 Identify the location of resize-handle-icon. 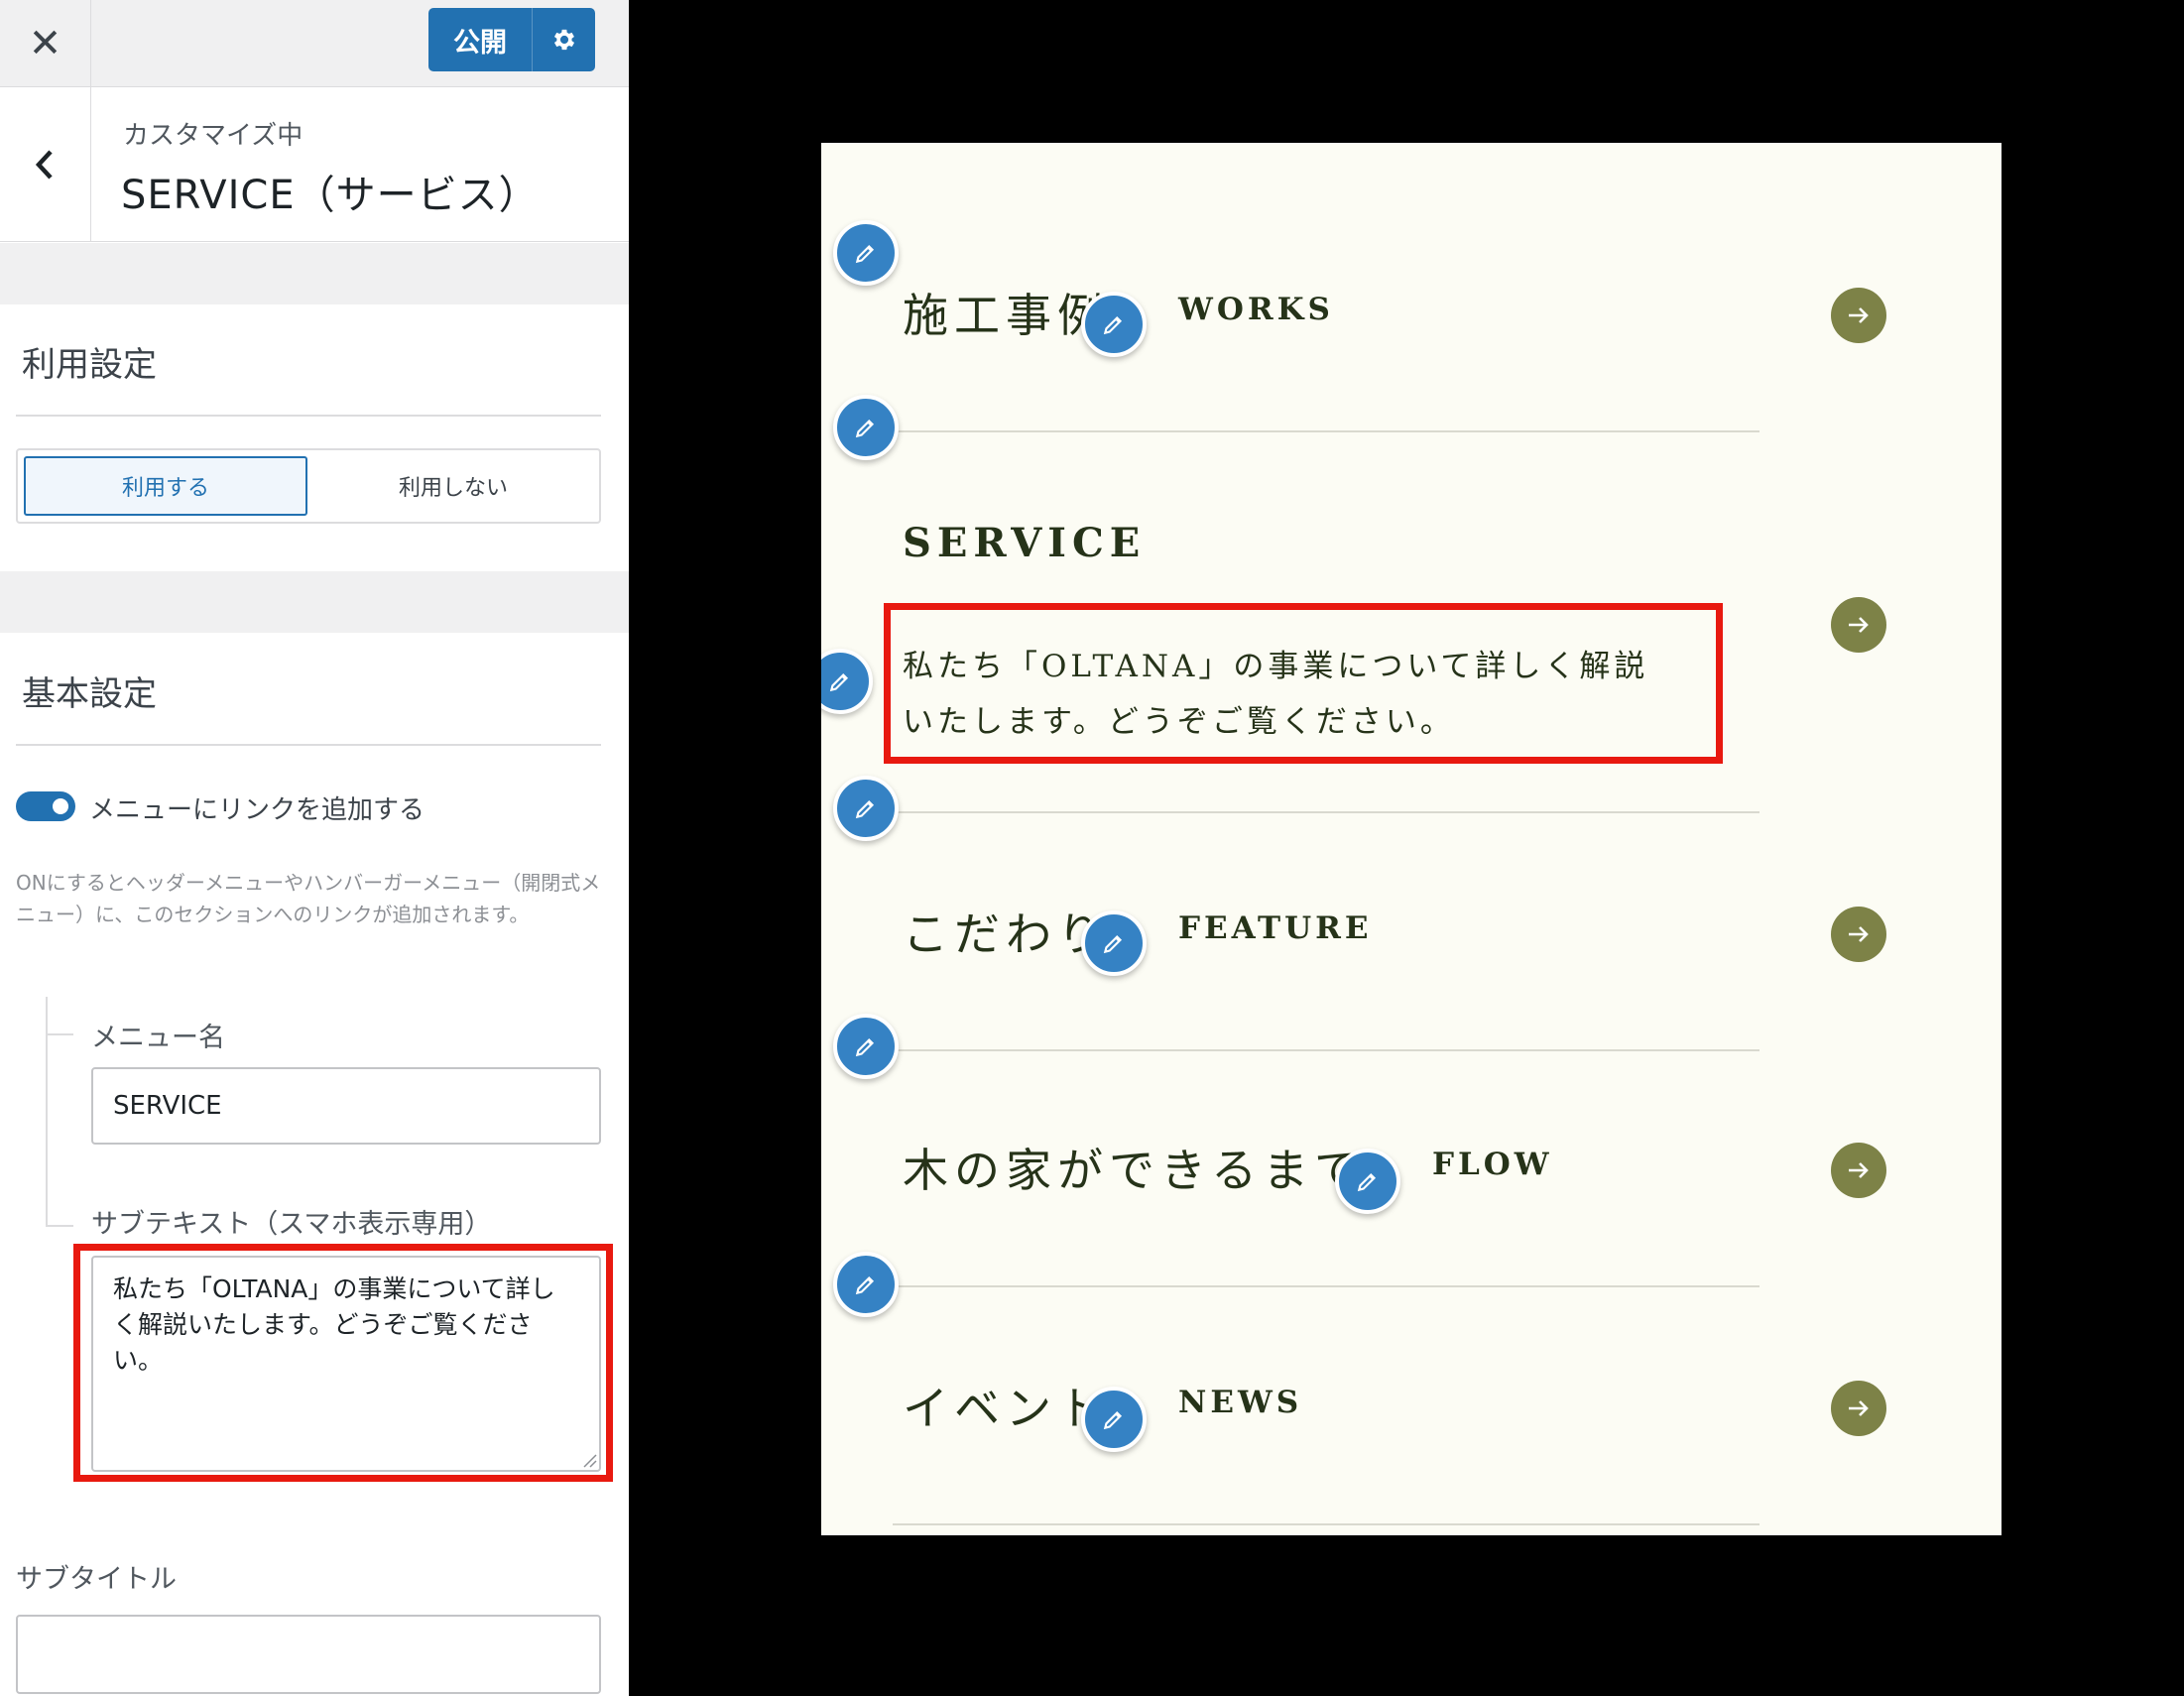
(589, 1460).